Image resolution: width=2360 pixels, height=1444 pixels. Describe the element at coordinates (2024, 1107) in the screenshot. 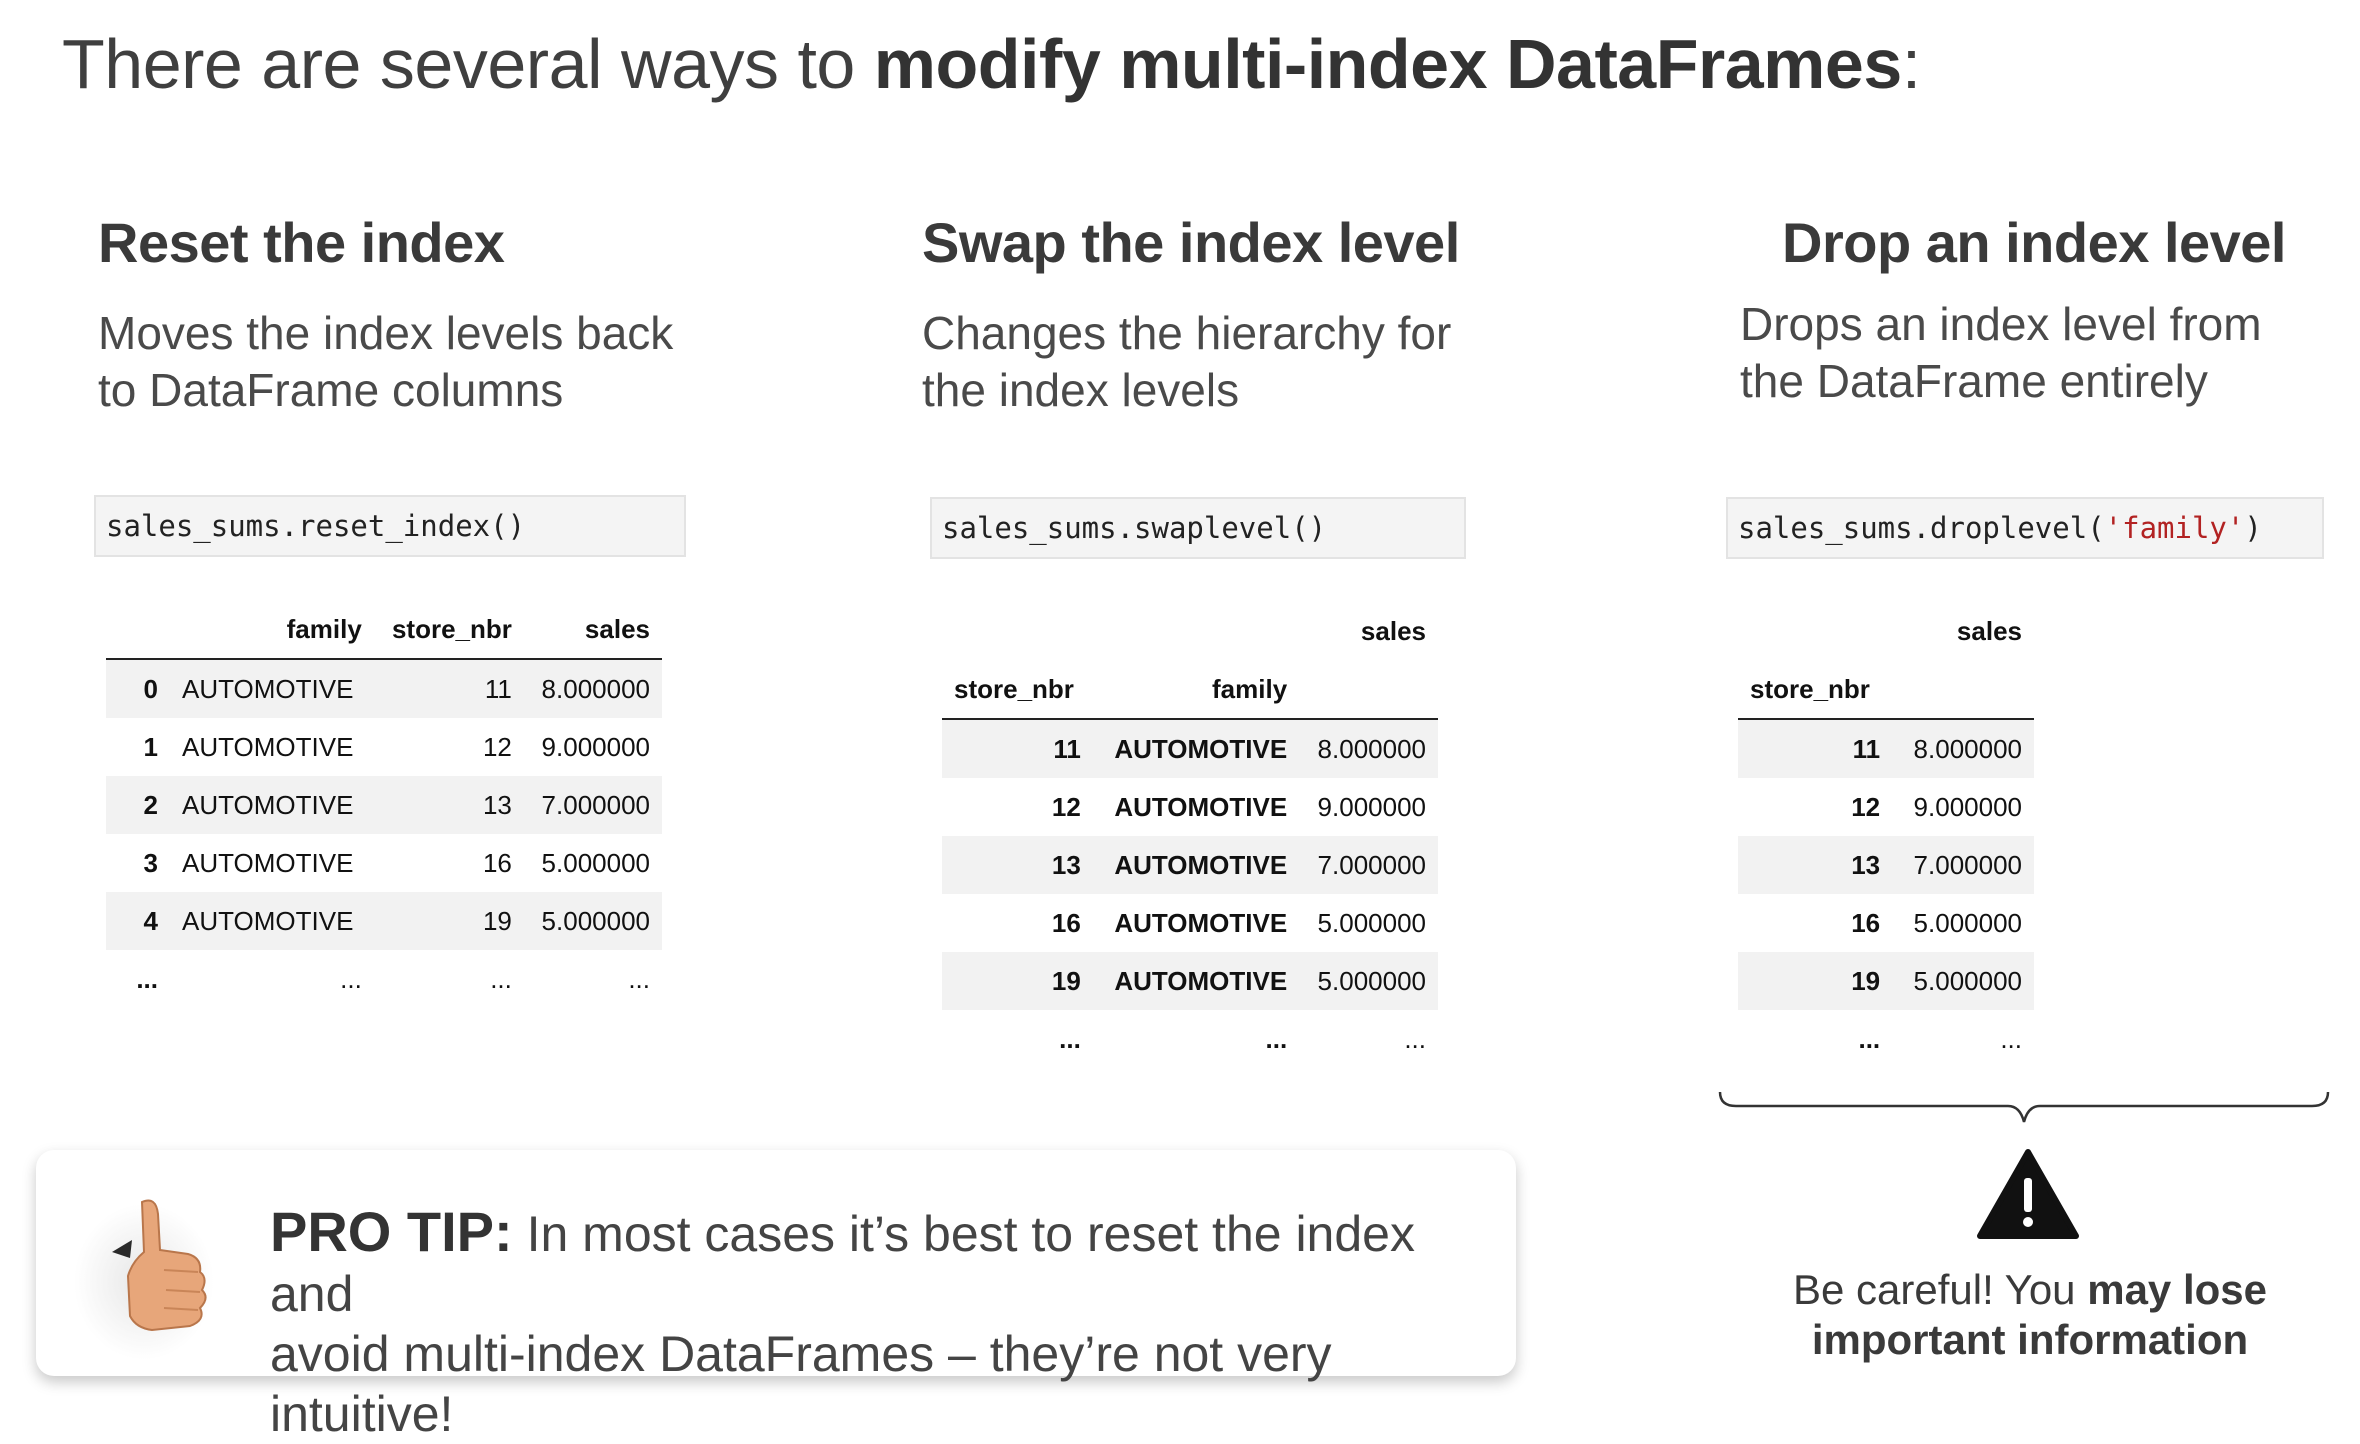

I see `curly-brace-icon` at that location.